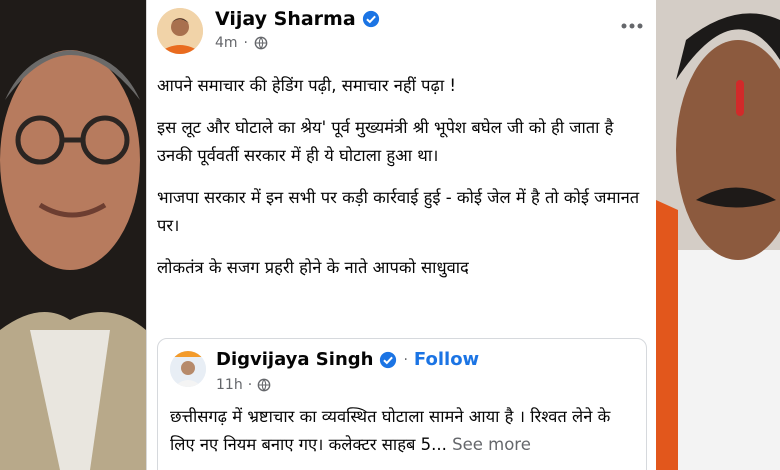 The height and width of the screenshot is (470, 780). I want to click on post-timestamp: 4m, so click(226, 43).